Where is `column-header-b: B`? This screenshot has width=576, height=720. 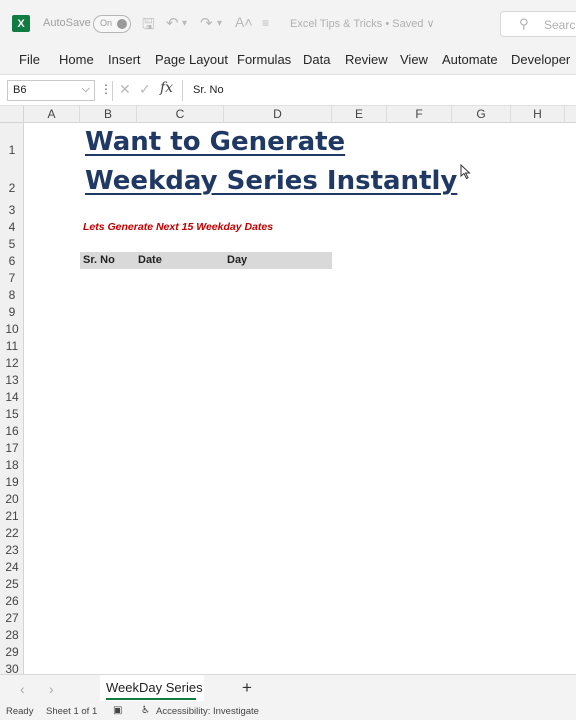 column-header-b: B is located at coordinates (108, 114).